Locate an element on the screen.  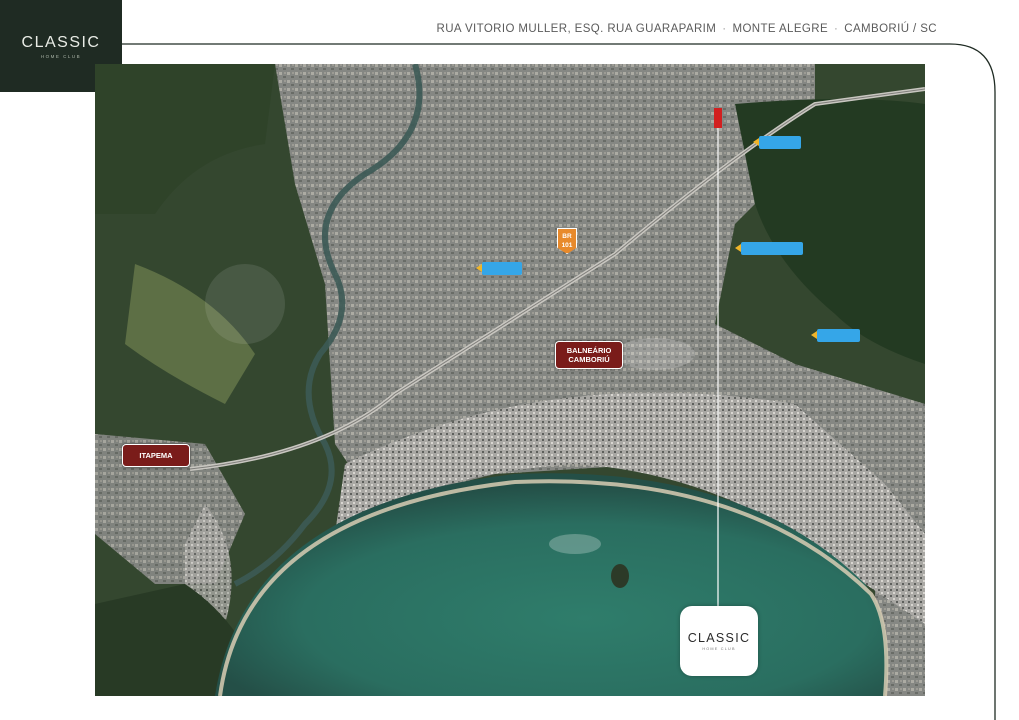
location-marker is located at coordinates (718, 118).